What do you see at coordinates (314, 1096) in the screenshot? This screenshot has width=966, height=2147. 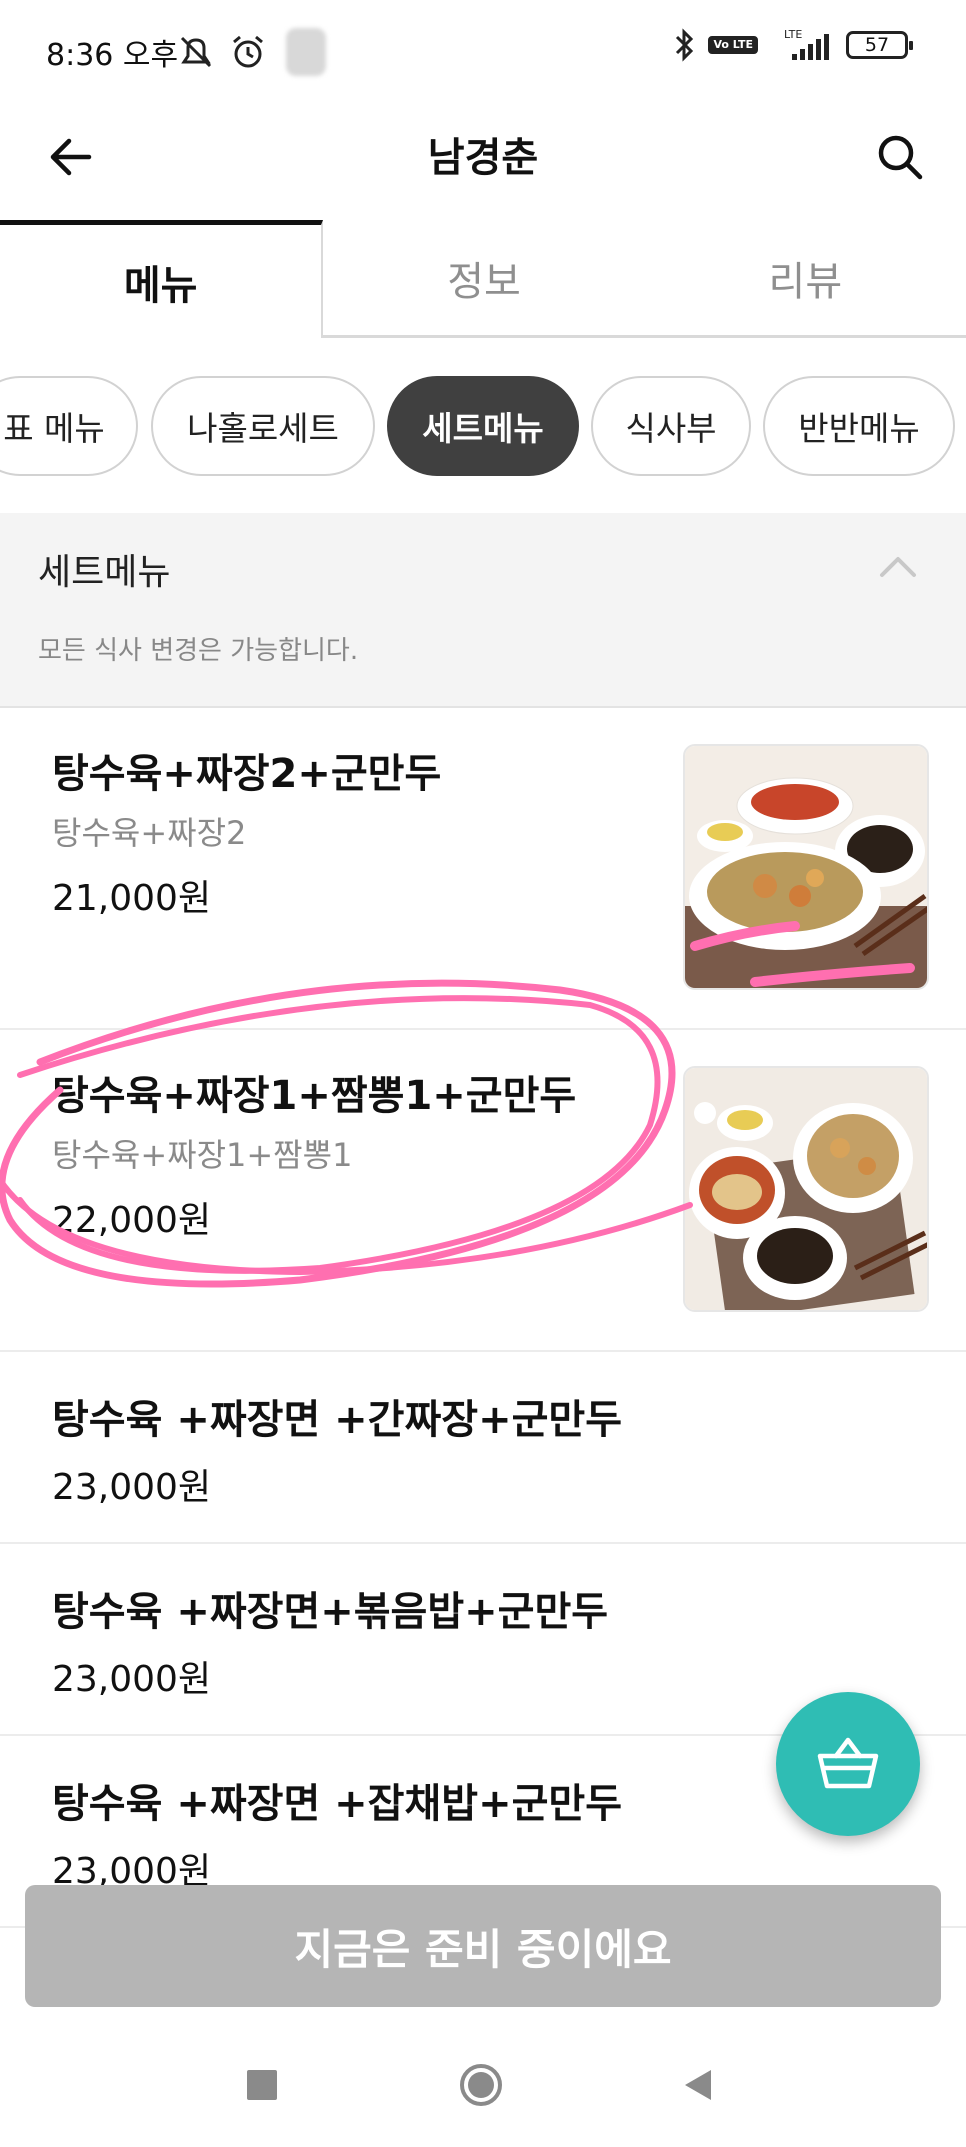 I see `menu-item-name: 탕수육+짜장1+짬뽕1+군만두` at bounding box center [314, 1096].